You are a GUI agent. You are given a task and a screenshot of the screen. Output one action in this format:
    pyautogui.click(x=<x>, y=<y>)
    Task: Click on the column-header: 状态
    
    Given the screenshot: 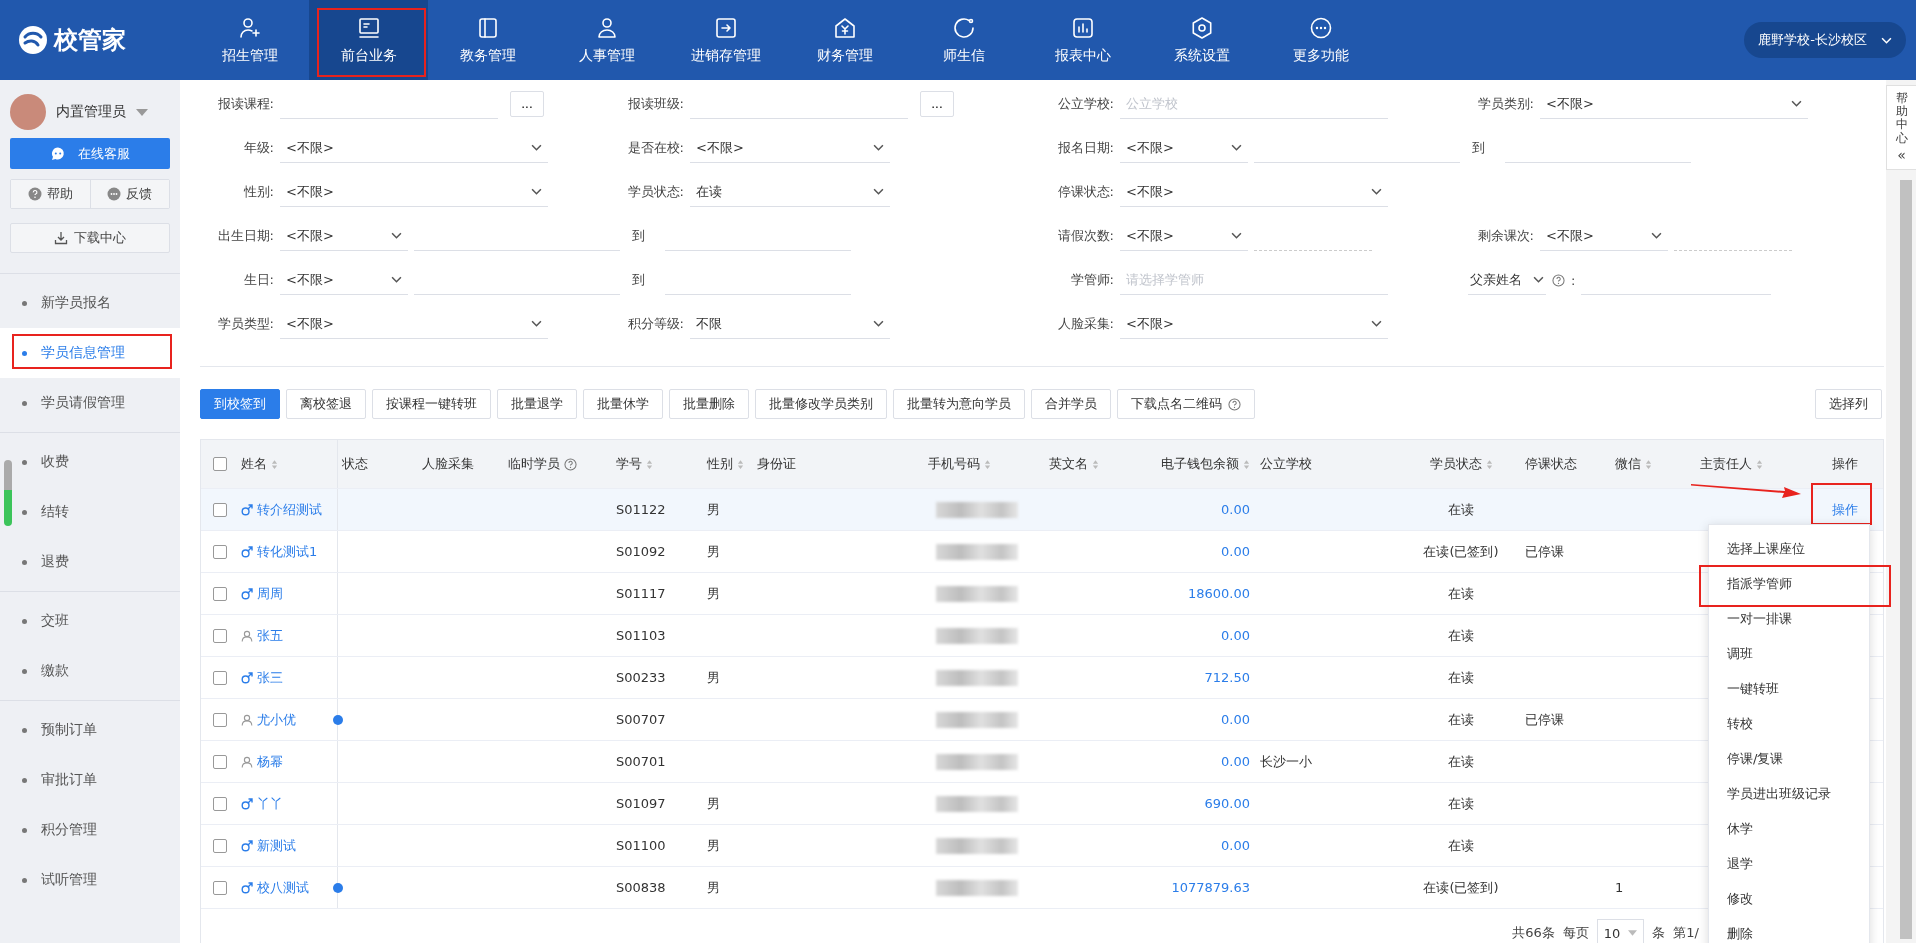 What is the action you would take?
    pyautogui.click(x=355, y=464)
    